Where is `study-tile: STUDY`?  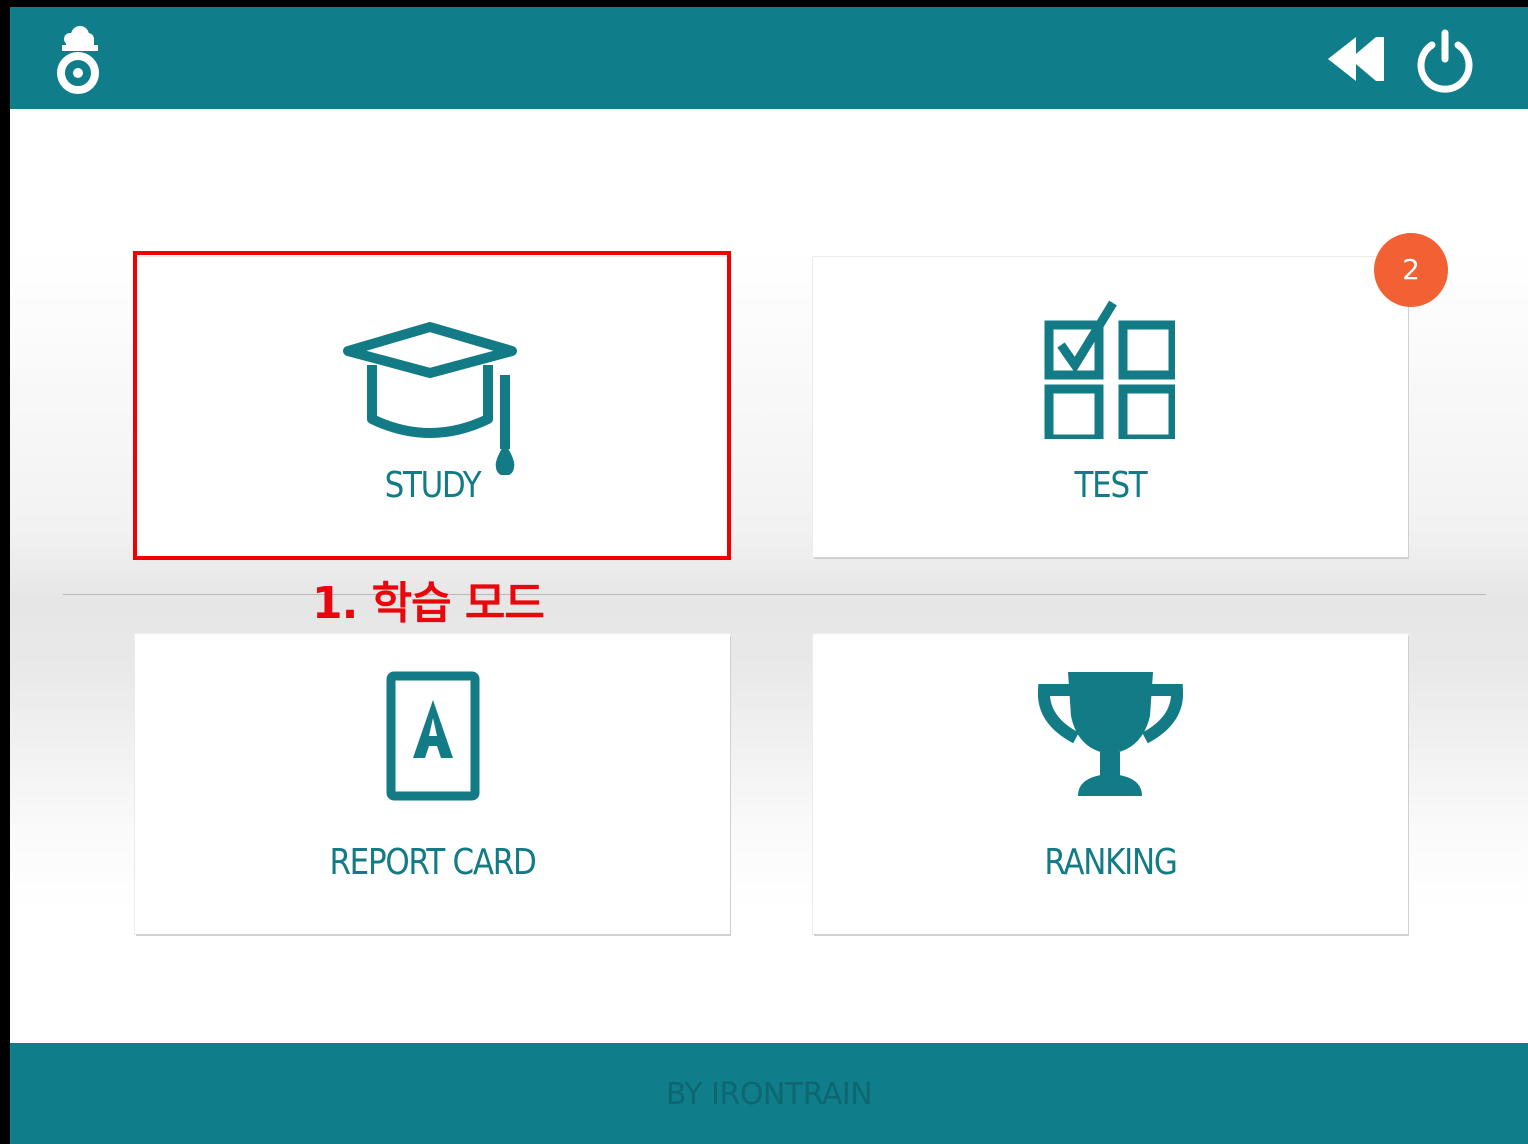 study-tile: STUDY is located at coordinates (432, 407).